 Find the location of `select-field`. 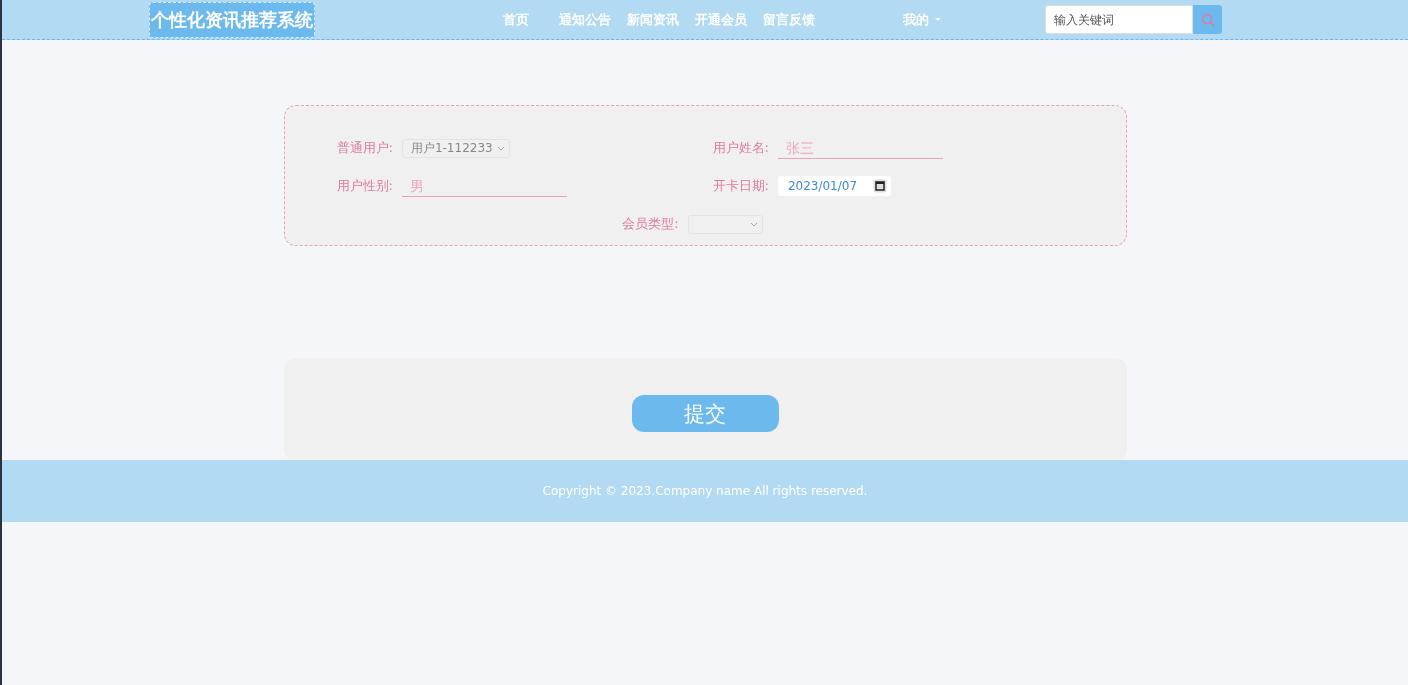

select-field is located at coordinates (725, 224).